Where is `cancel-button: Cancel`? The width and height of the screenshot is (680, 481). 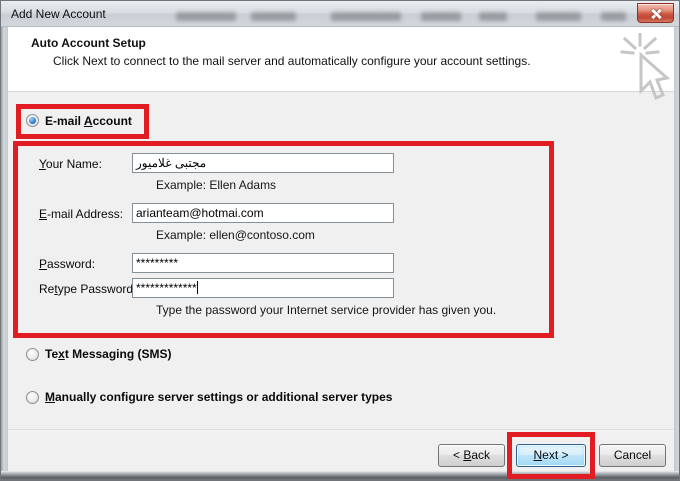
cancel-button: Cancel is located at coordinates (632, 455).